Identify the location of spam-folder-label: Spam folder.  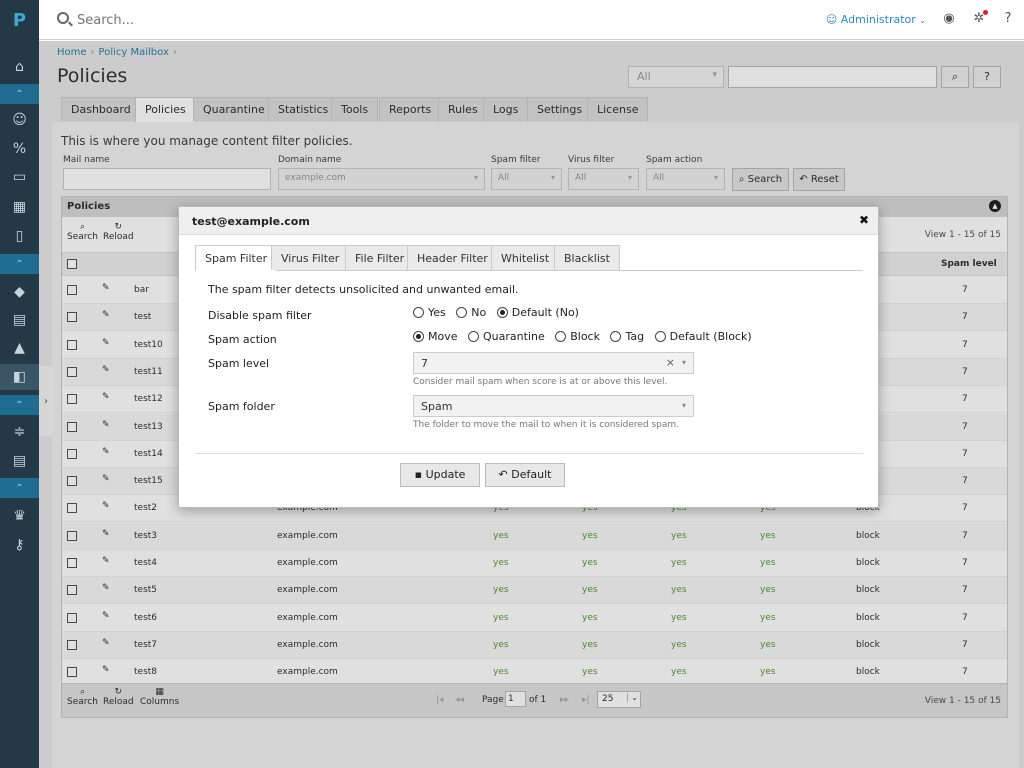
(241, 406).